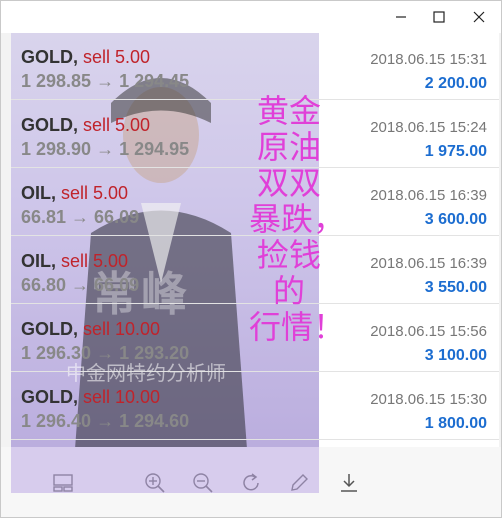  Describe the element at coordinates (105, 353) in the screenshot. I see `trade-price: 1 296.30 → 1 293.20` at that location.